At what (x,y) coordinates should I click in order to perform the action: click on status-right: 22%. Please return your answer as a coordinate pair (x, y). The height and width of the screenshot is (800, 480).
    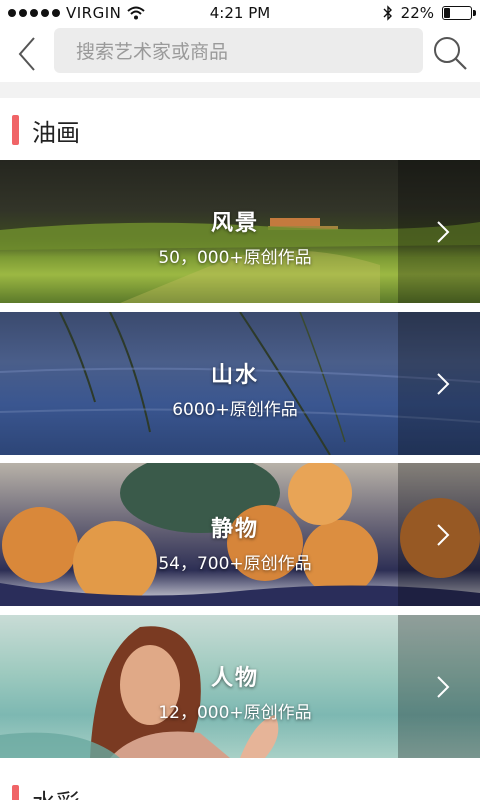
    Looking at the image, I should click on (429, 13).